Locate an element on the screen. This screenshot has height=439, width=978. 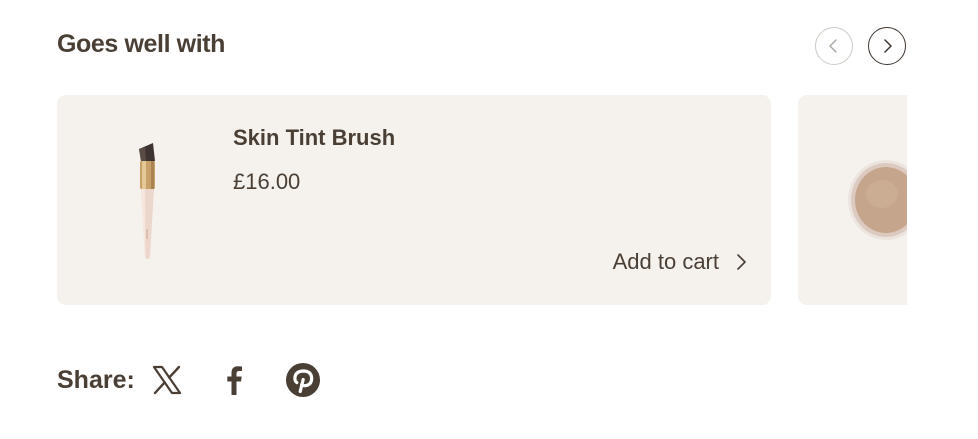
share-facebook-link is located at coordinates (235, 380).